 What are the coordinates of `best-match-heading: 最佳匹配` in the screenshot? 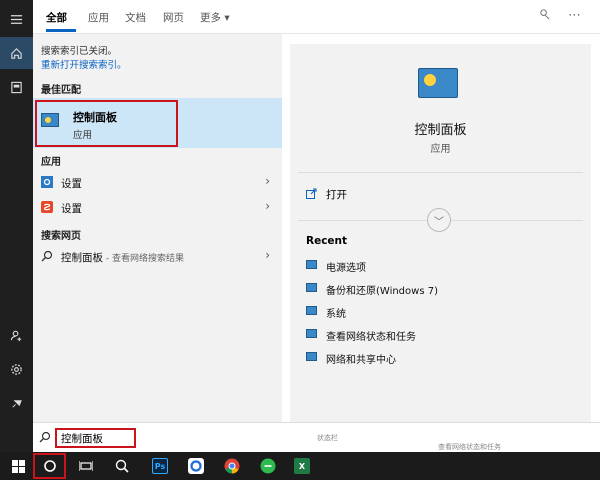 It's located at (61, 90).